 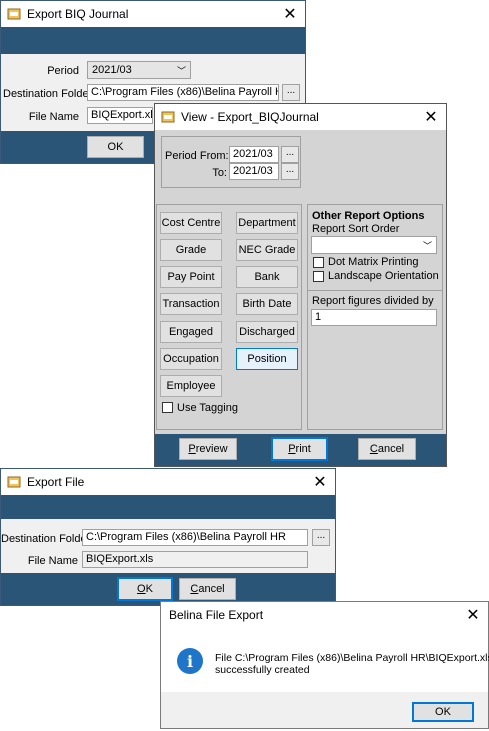 I want to click on use-tagging-checkbox, so click(x=167, y=407).